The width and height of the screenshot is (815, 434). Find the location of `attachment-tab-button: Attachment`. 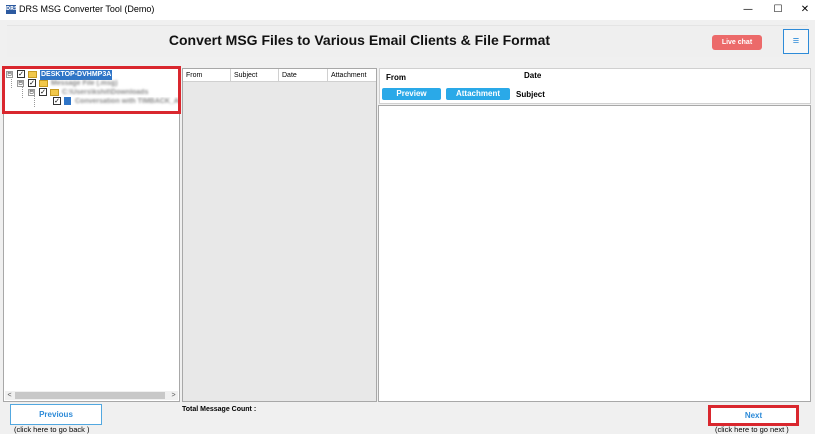

attachment-tab-button: Attachment is located at coordinates (478, 94).